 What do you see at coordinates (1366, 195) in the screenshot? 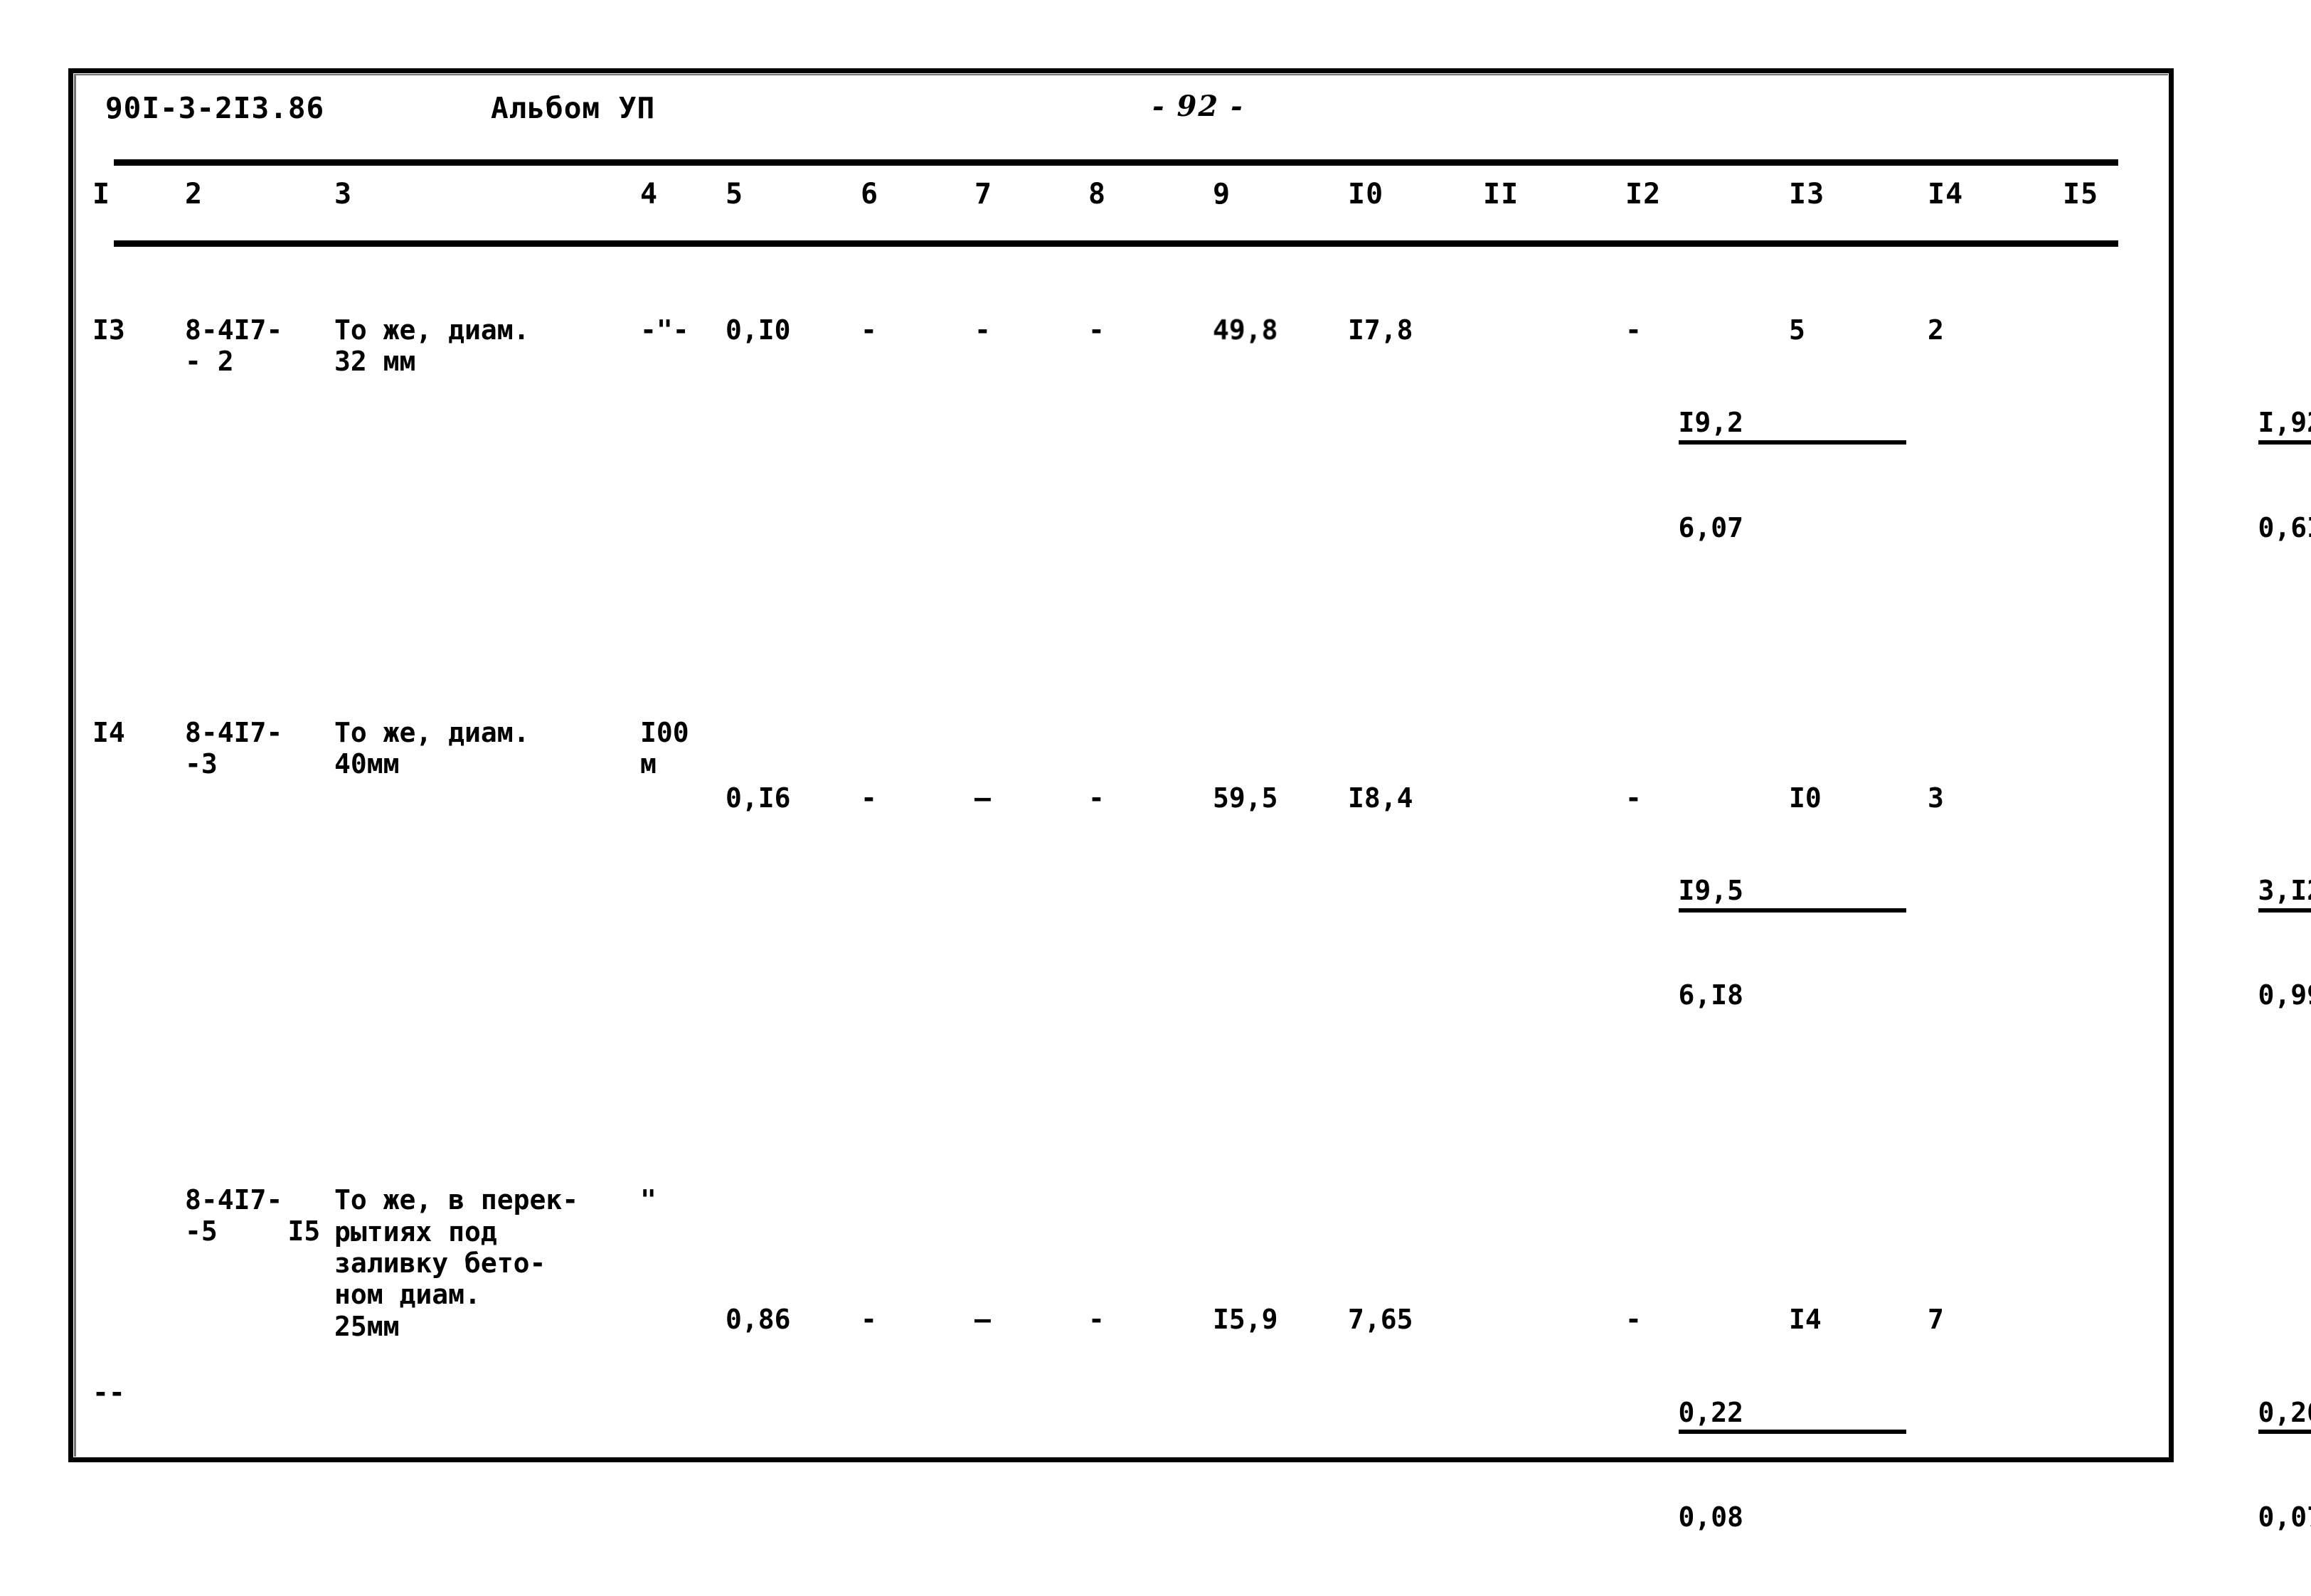
I see `column-header-label: I0` at bounding box center [1366, 195].